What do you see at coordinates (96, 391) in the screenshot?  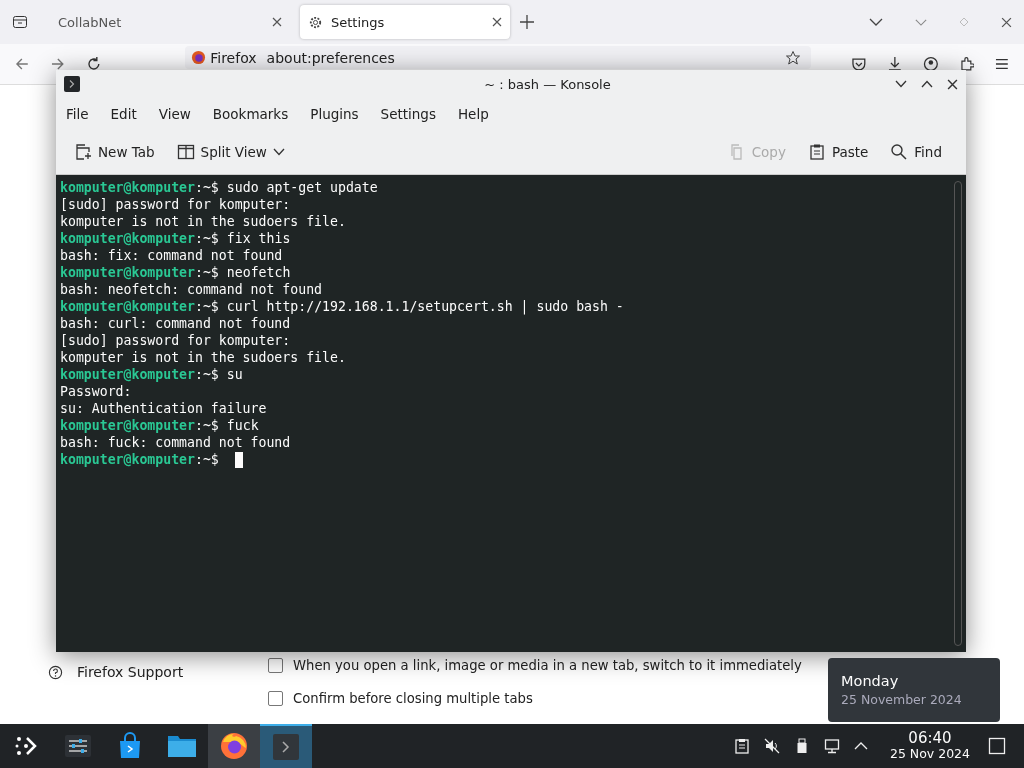 I see `output-line: Password:` at bounding box center [96, 391].